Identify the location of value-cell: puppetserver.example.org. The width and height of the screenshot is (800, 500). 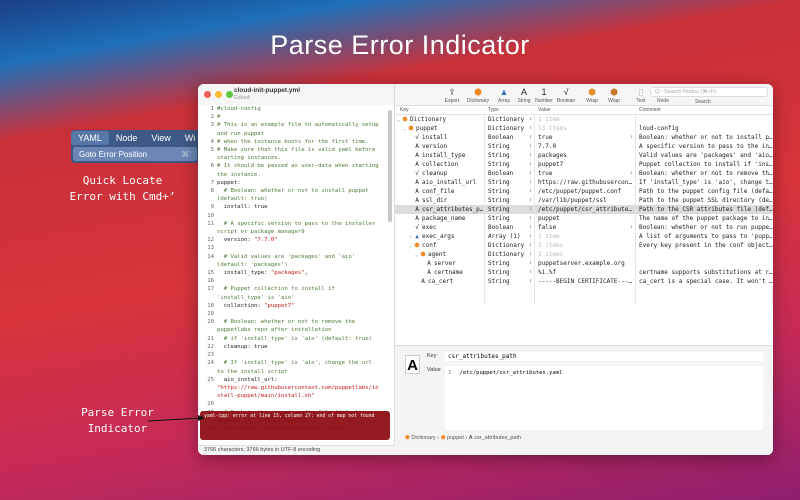
(585, 263).